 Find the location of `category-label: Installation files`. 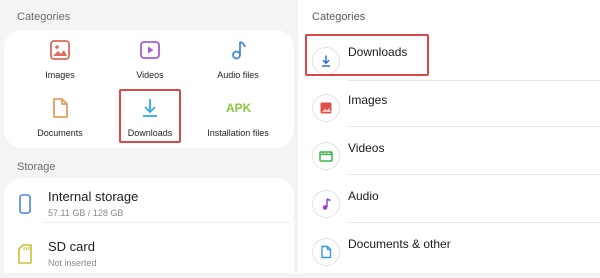

category-label: Installation files is located at coordinates (238, 133).